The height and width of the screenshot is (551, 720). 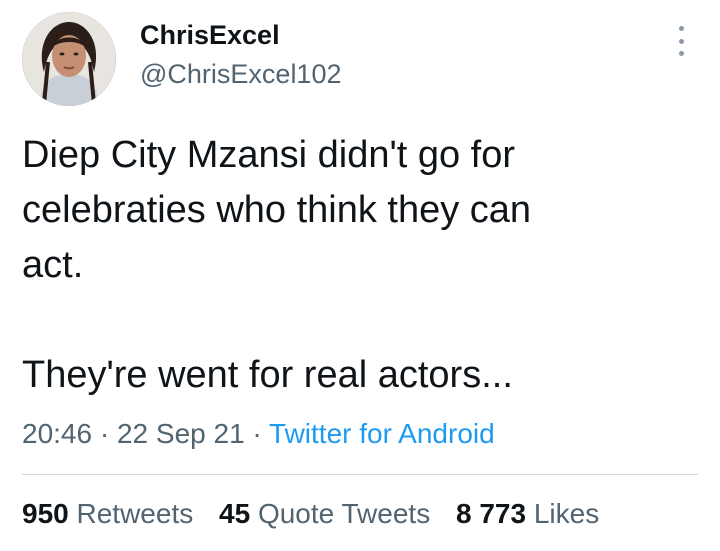 What do you see at coordinates (45, 513) in the screenshot?
I see `retweets-count: 950` at bounding box center [45, 513].